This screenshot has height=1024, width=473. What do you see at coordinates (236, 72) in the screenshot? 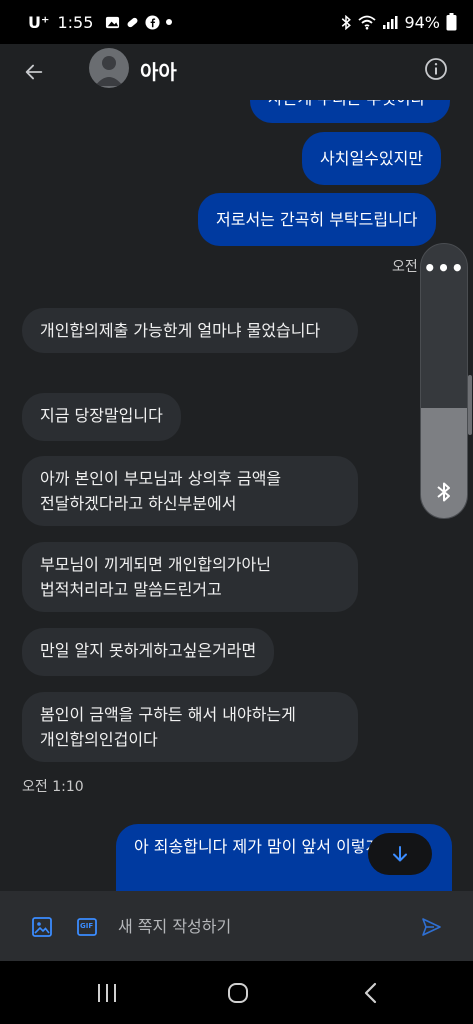
I see `conversation-header: 아아` at bounding box center [236, 72].